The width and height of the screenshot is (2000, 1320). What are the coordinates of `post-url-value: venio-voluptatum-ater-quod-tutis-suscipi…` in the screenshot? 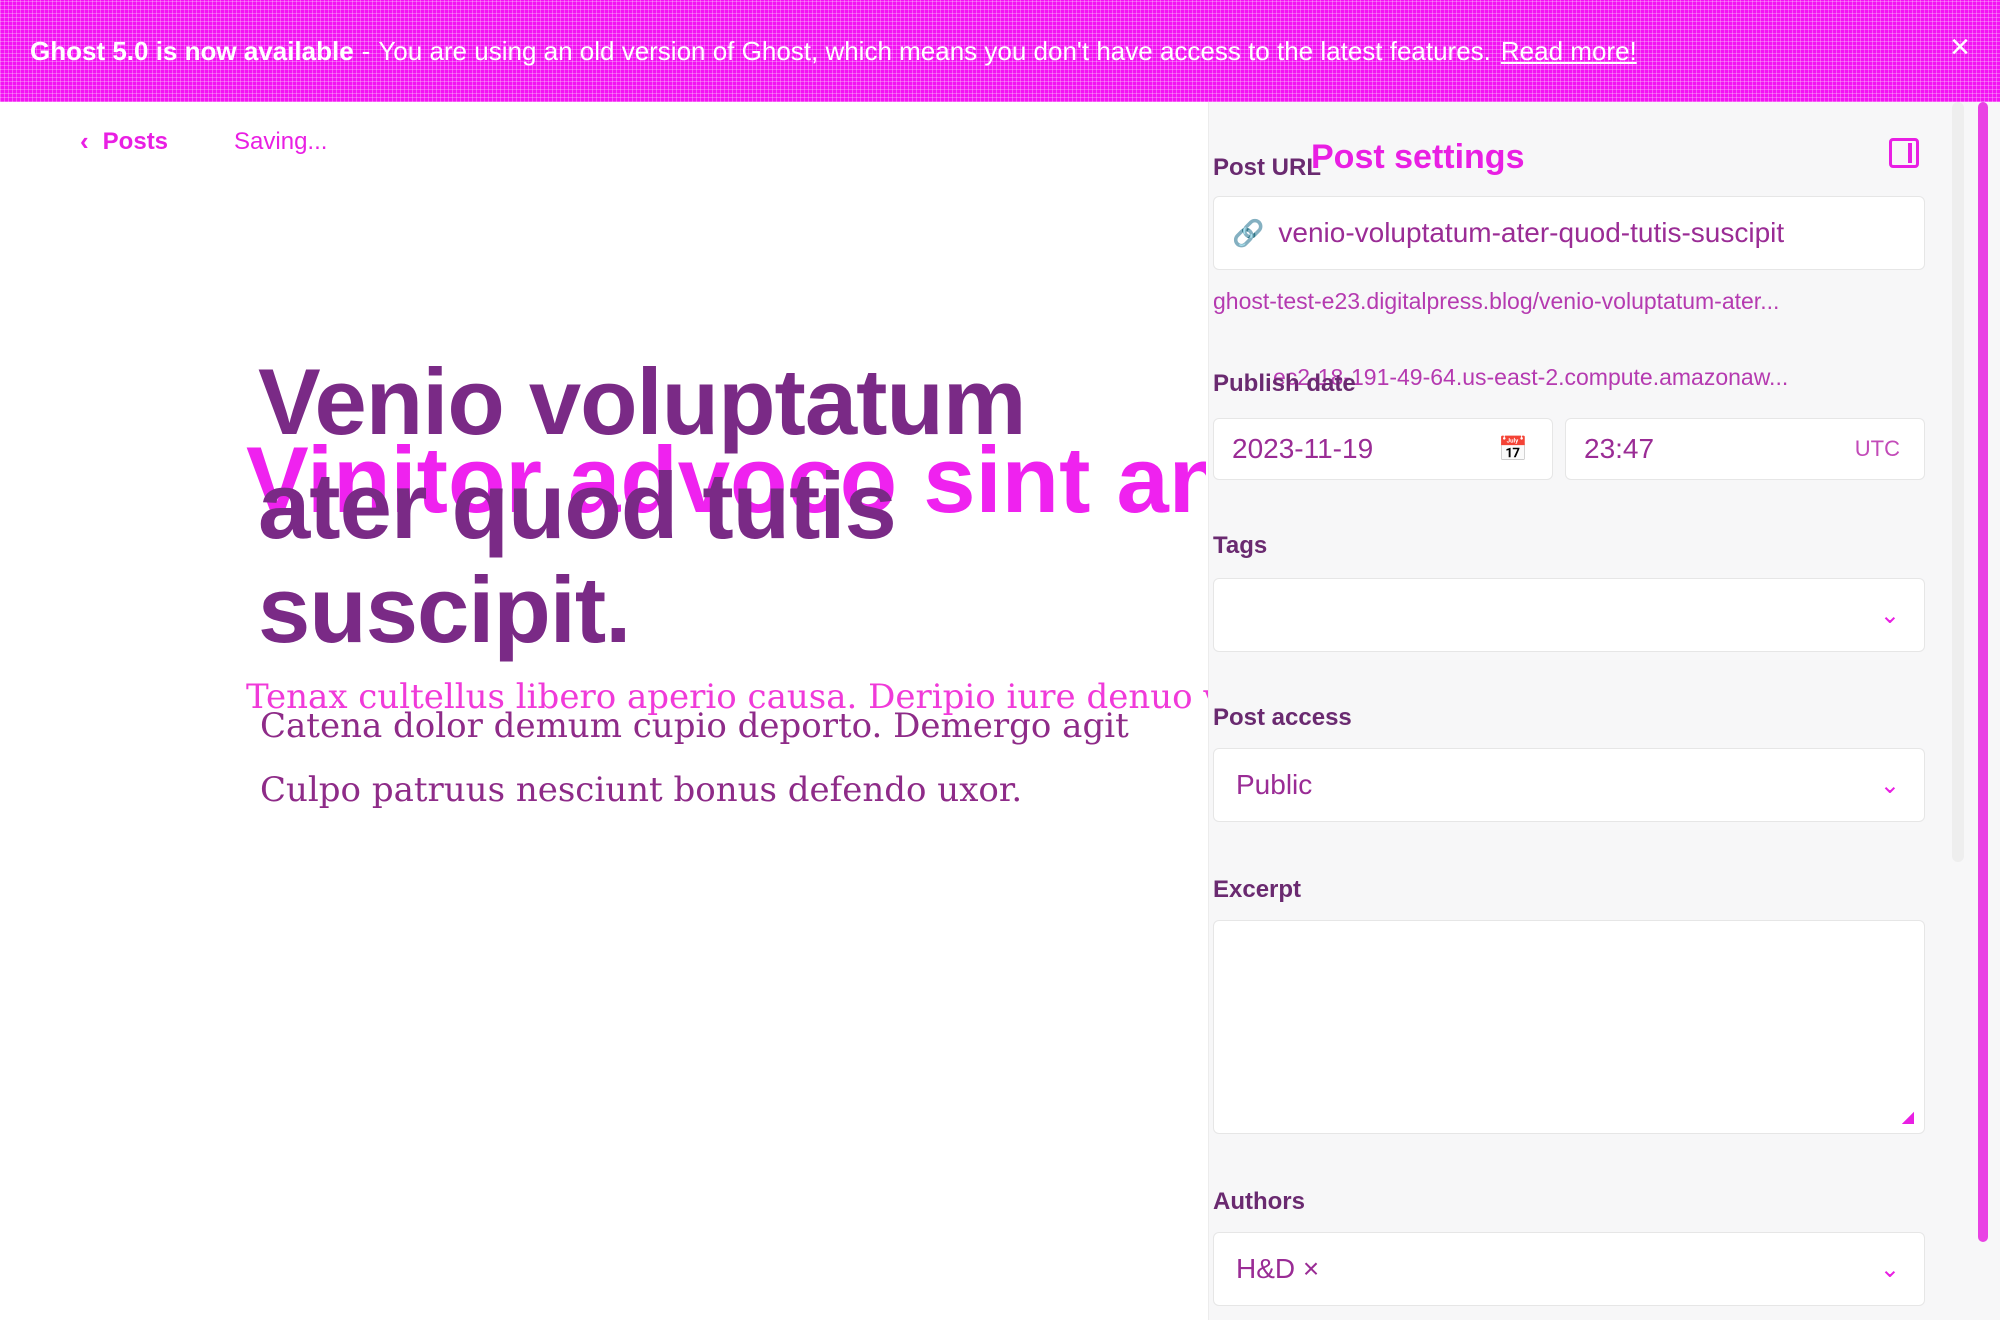 It's located at (1531, 232).